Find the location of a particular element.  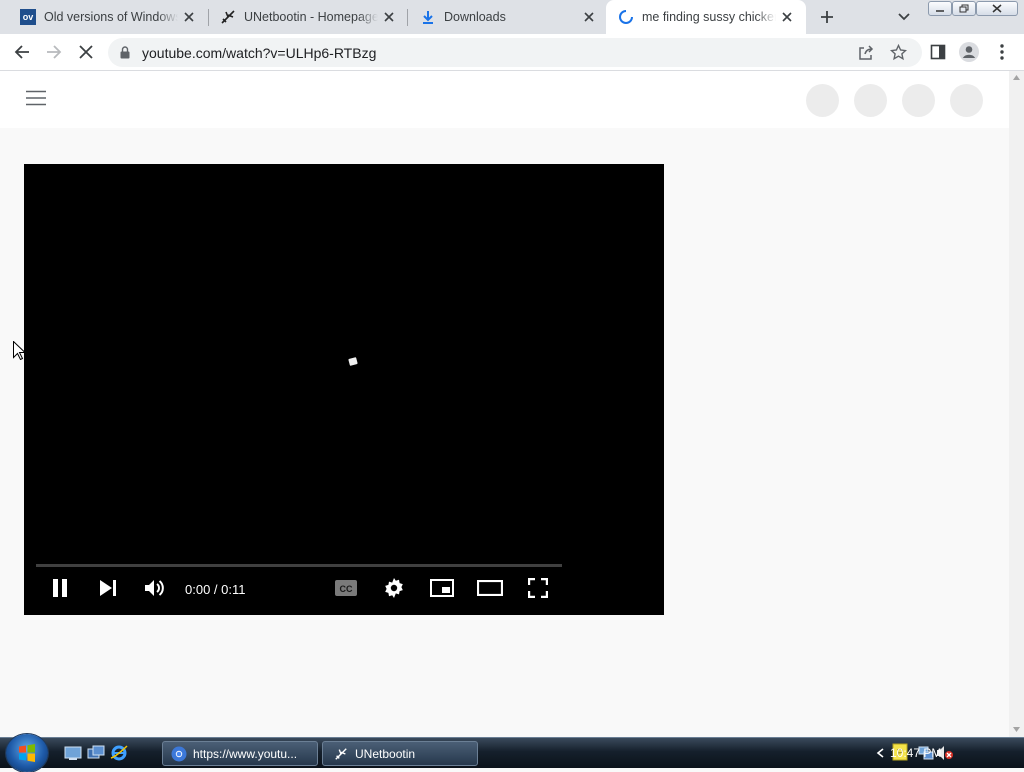

browser-toolbar: youtube.com/watch?v=ULHp6-RTBzg is located at coordinates (512, 52).